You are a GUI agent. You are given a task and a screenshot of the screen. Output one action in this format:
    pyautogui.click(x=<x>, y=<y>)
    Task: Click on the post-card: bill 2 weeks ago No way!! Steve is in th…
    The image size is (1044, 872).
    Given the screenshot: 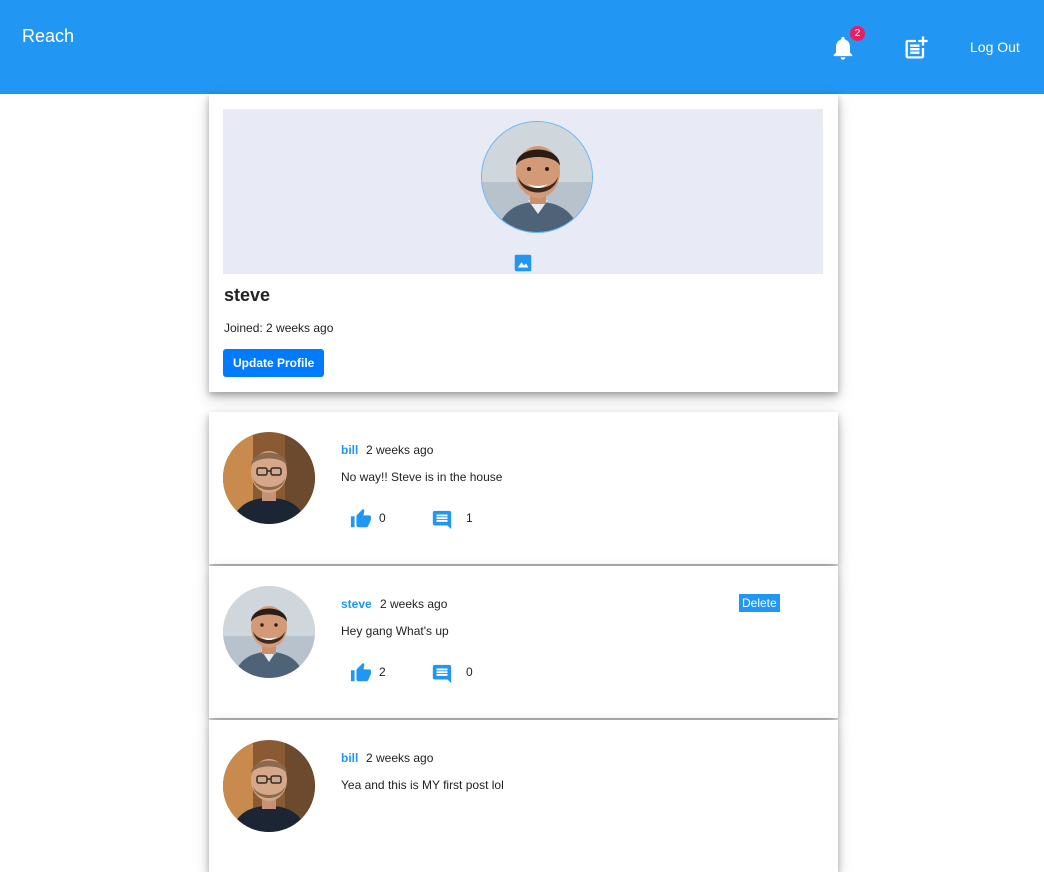 What is the action you would take?
    pyautogui.click(x=523, y=488)
    